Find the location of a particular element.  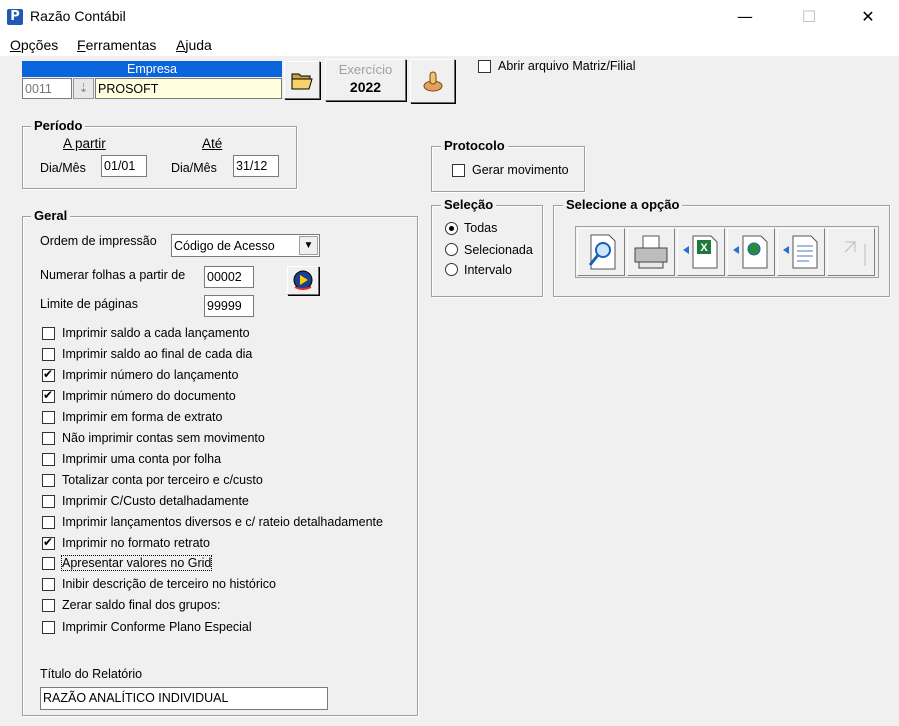

menu-opcoes: Opções is located at coordinates (34, 45).